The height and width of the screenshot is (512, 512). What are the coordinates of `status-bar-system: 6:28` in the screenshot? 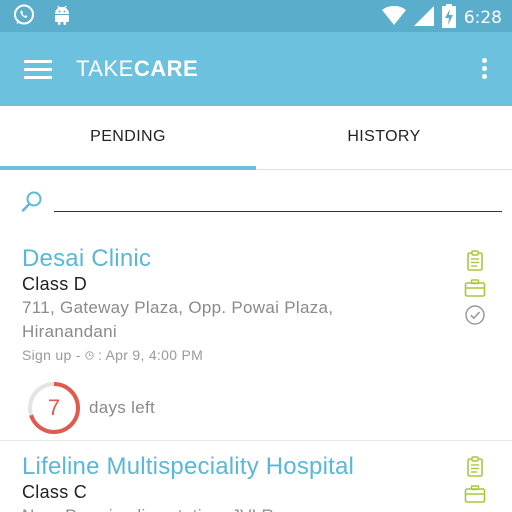 It's located at (441, 18).